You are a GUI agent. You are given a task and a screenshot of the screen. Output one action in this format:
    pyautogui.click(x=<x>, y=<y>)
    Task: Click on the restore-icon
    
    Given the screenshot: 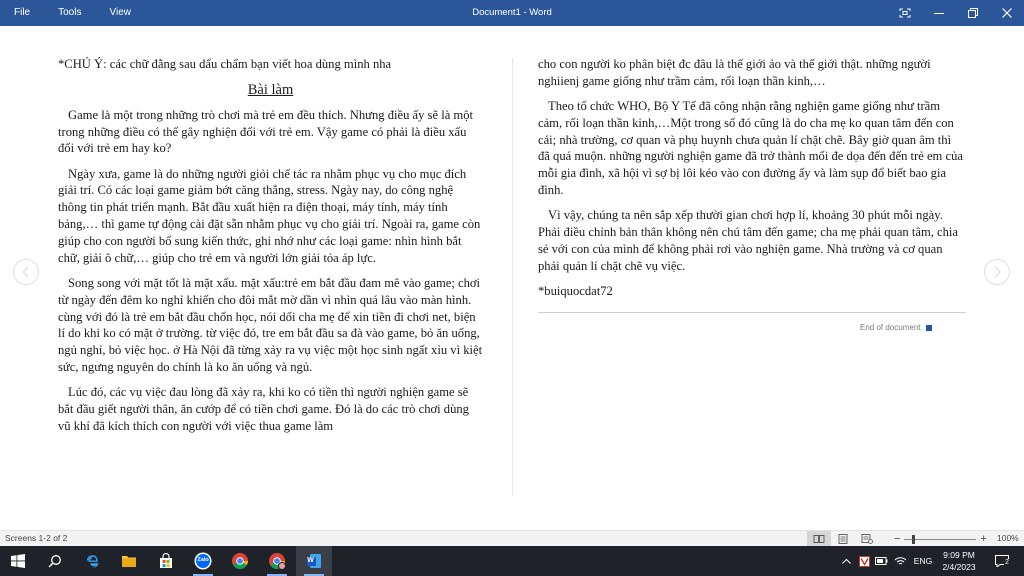 What is the action you would take?
    pyautogui.click(x=973, y=13)
    